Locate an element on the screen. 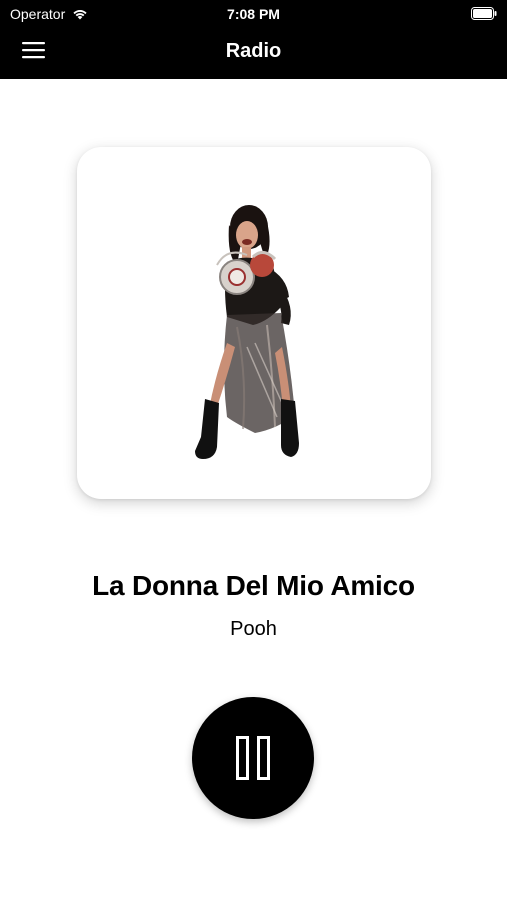 The image size is (507, 900). album-artwork-image is located at coordinates (247, 332).